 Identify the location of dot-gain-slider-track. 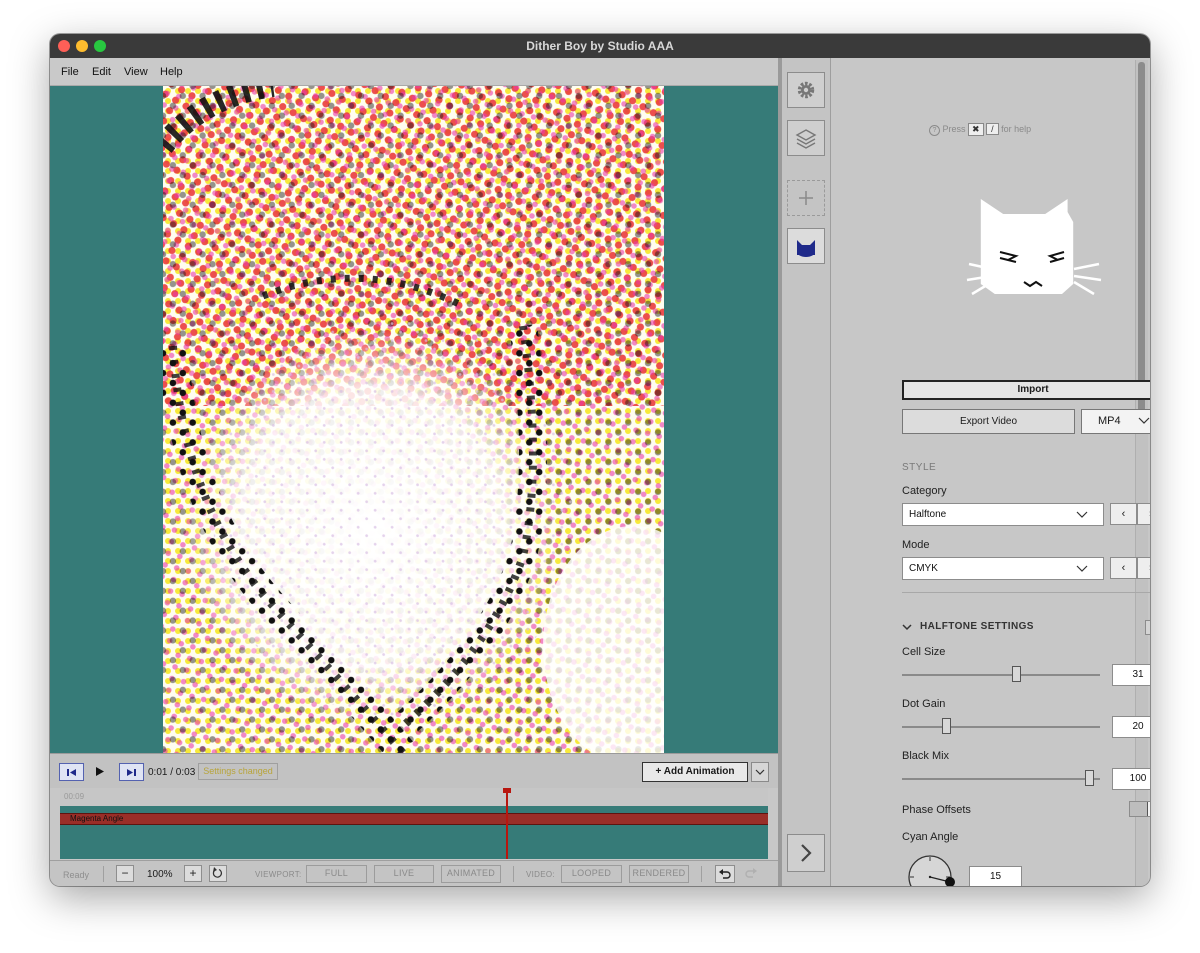
(1001, 727).